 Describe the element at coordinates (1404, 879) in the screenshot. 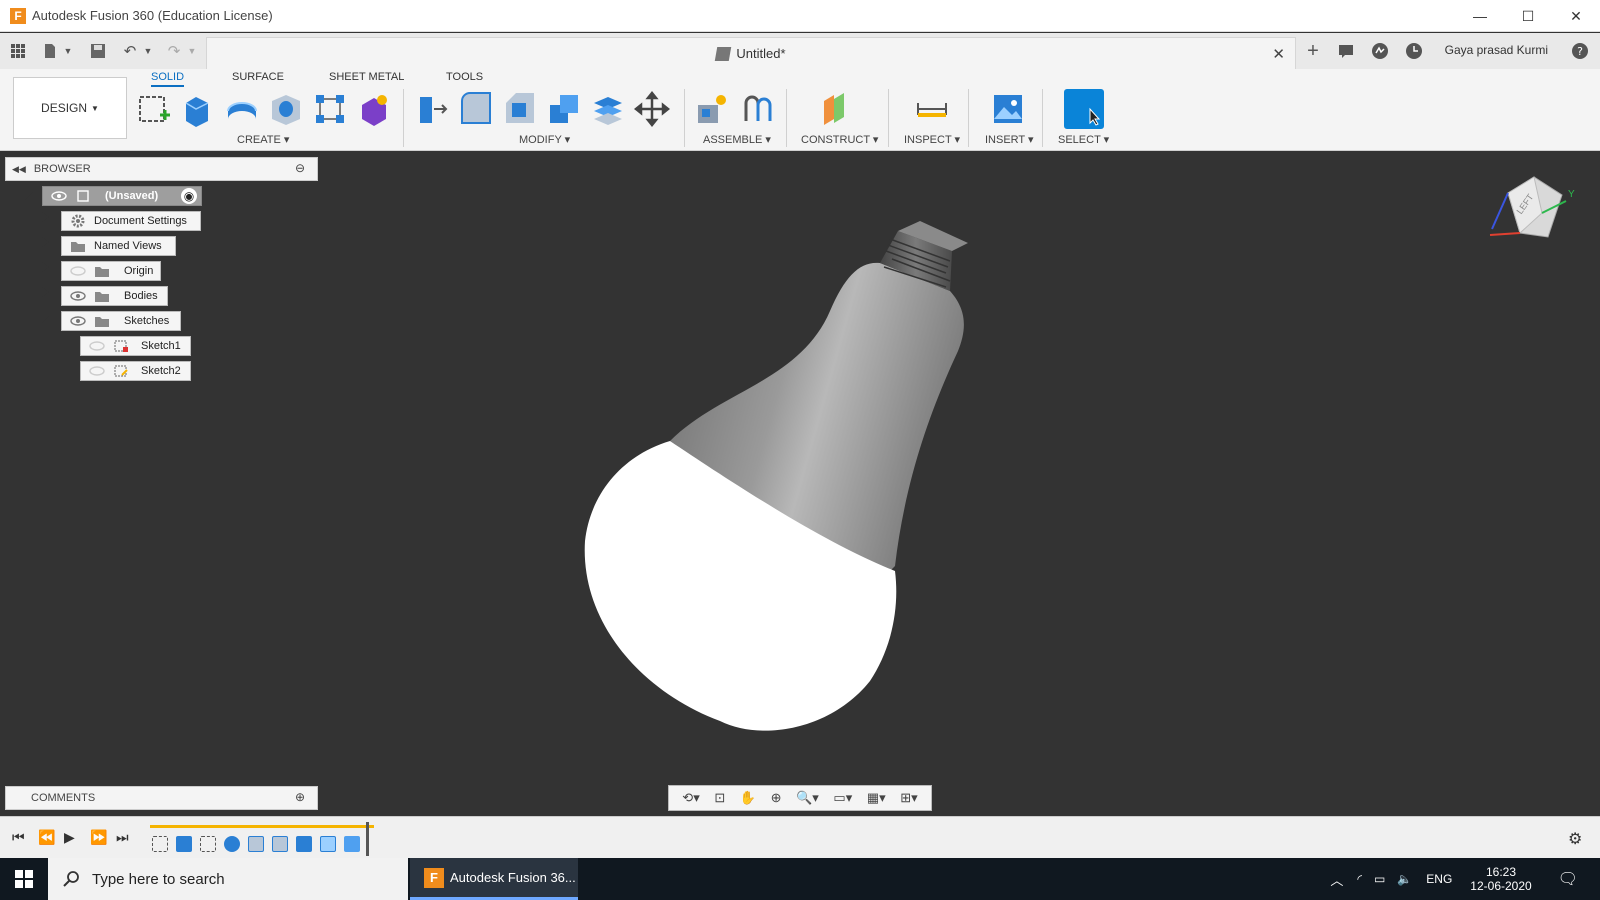

I see `volume-icon: 🔈` at that location.